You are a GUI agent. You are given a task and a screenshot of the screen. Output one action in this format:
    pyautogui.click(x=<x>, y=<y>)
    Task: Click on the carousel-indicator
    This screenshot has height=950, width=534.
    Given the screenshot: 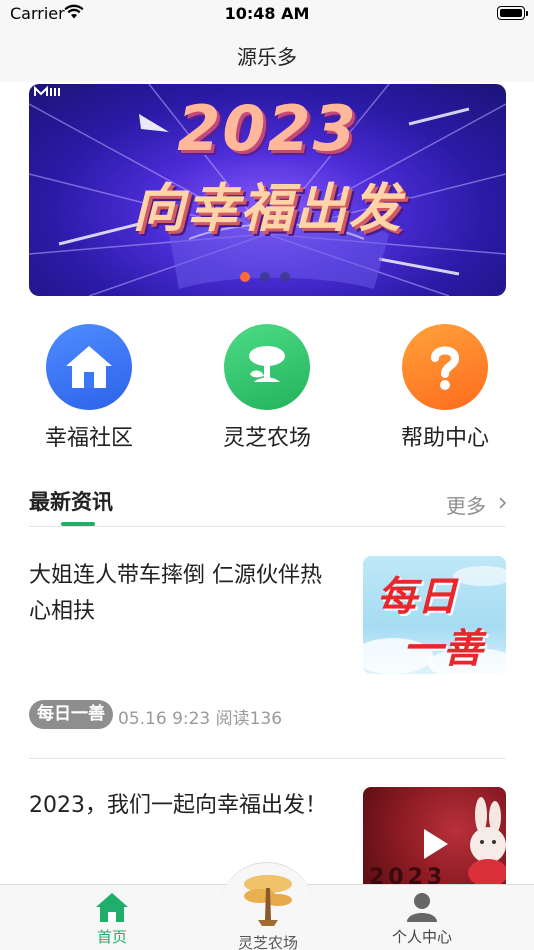 What is the action you would take?
    pyautogui.click(x=265, y=277)
    